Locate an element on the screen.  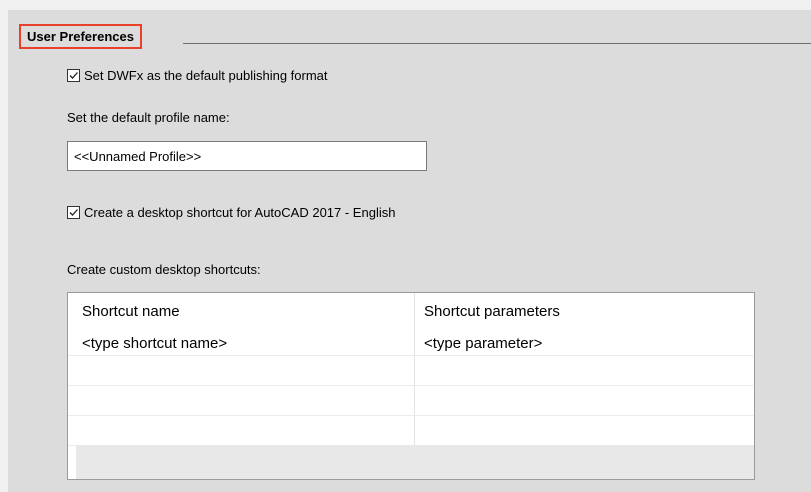
column-header-shortcut-name: Shortcut name is located at coordinates (131, 311).